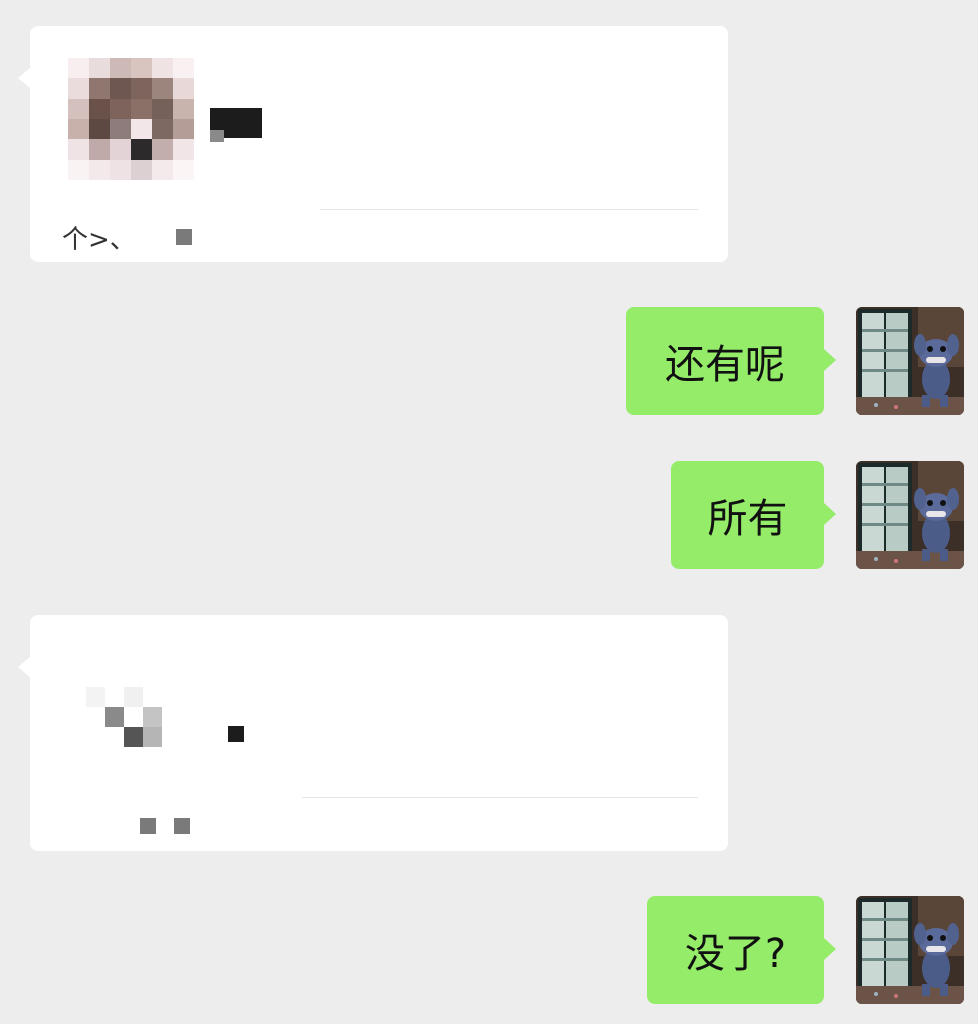 The height and width of the screenshot is (1024, 978). What do you see at coordinates (747, 519) in the screenshot?
I see `message-text: 所有` at bounding box center [747, 519].